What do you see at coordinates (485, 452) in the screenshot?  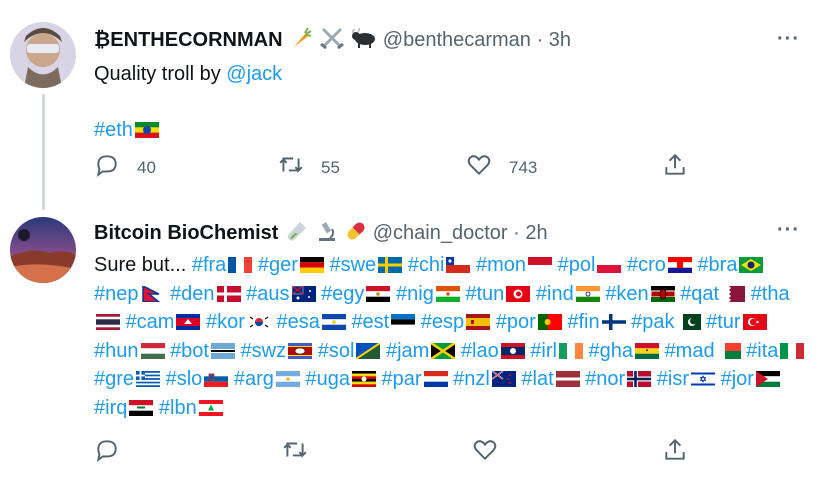 I see `like-button` at bounding box center [485, 452].